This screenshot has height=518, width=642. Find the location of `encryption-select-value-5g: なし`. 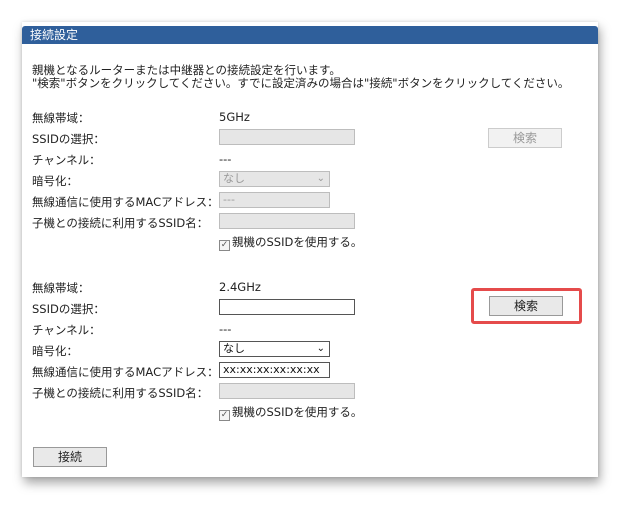

encryption-select-value-5g: なし is located at coordinates (234, 178).